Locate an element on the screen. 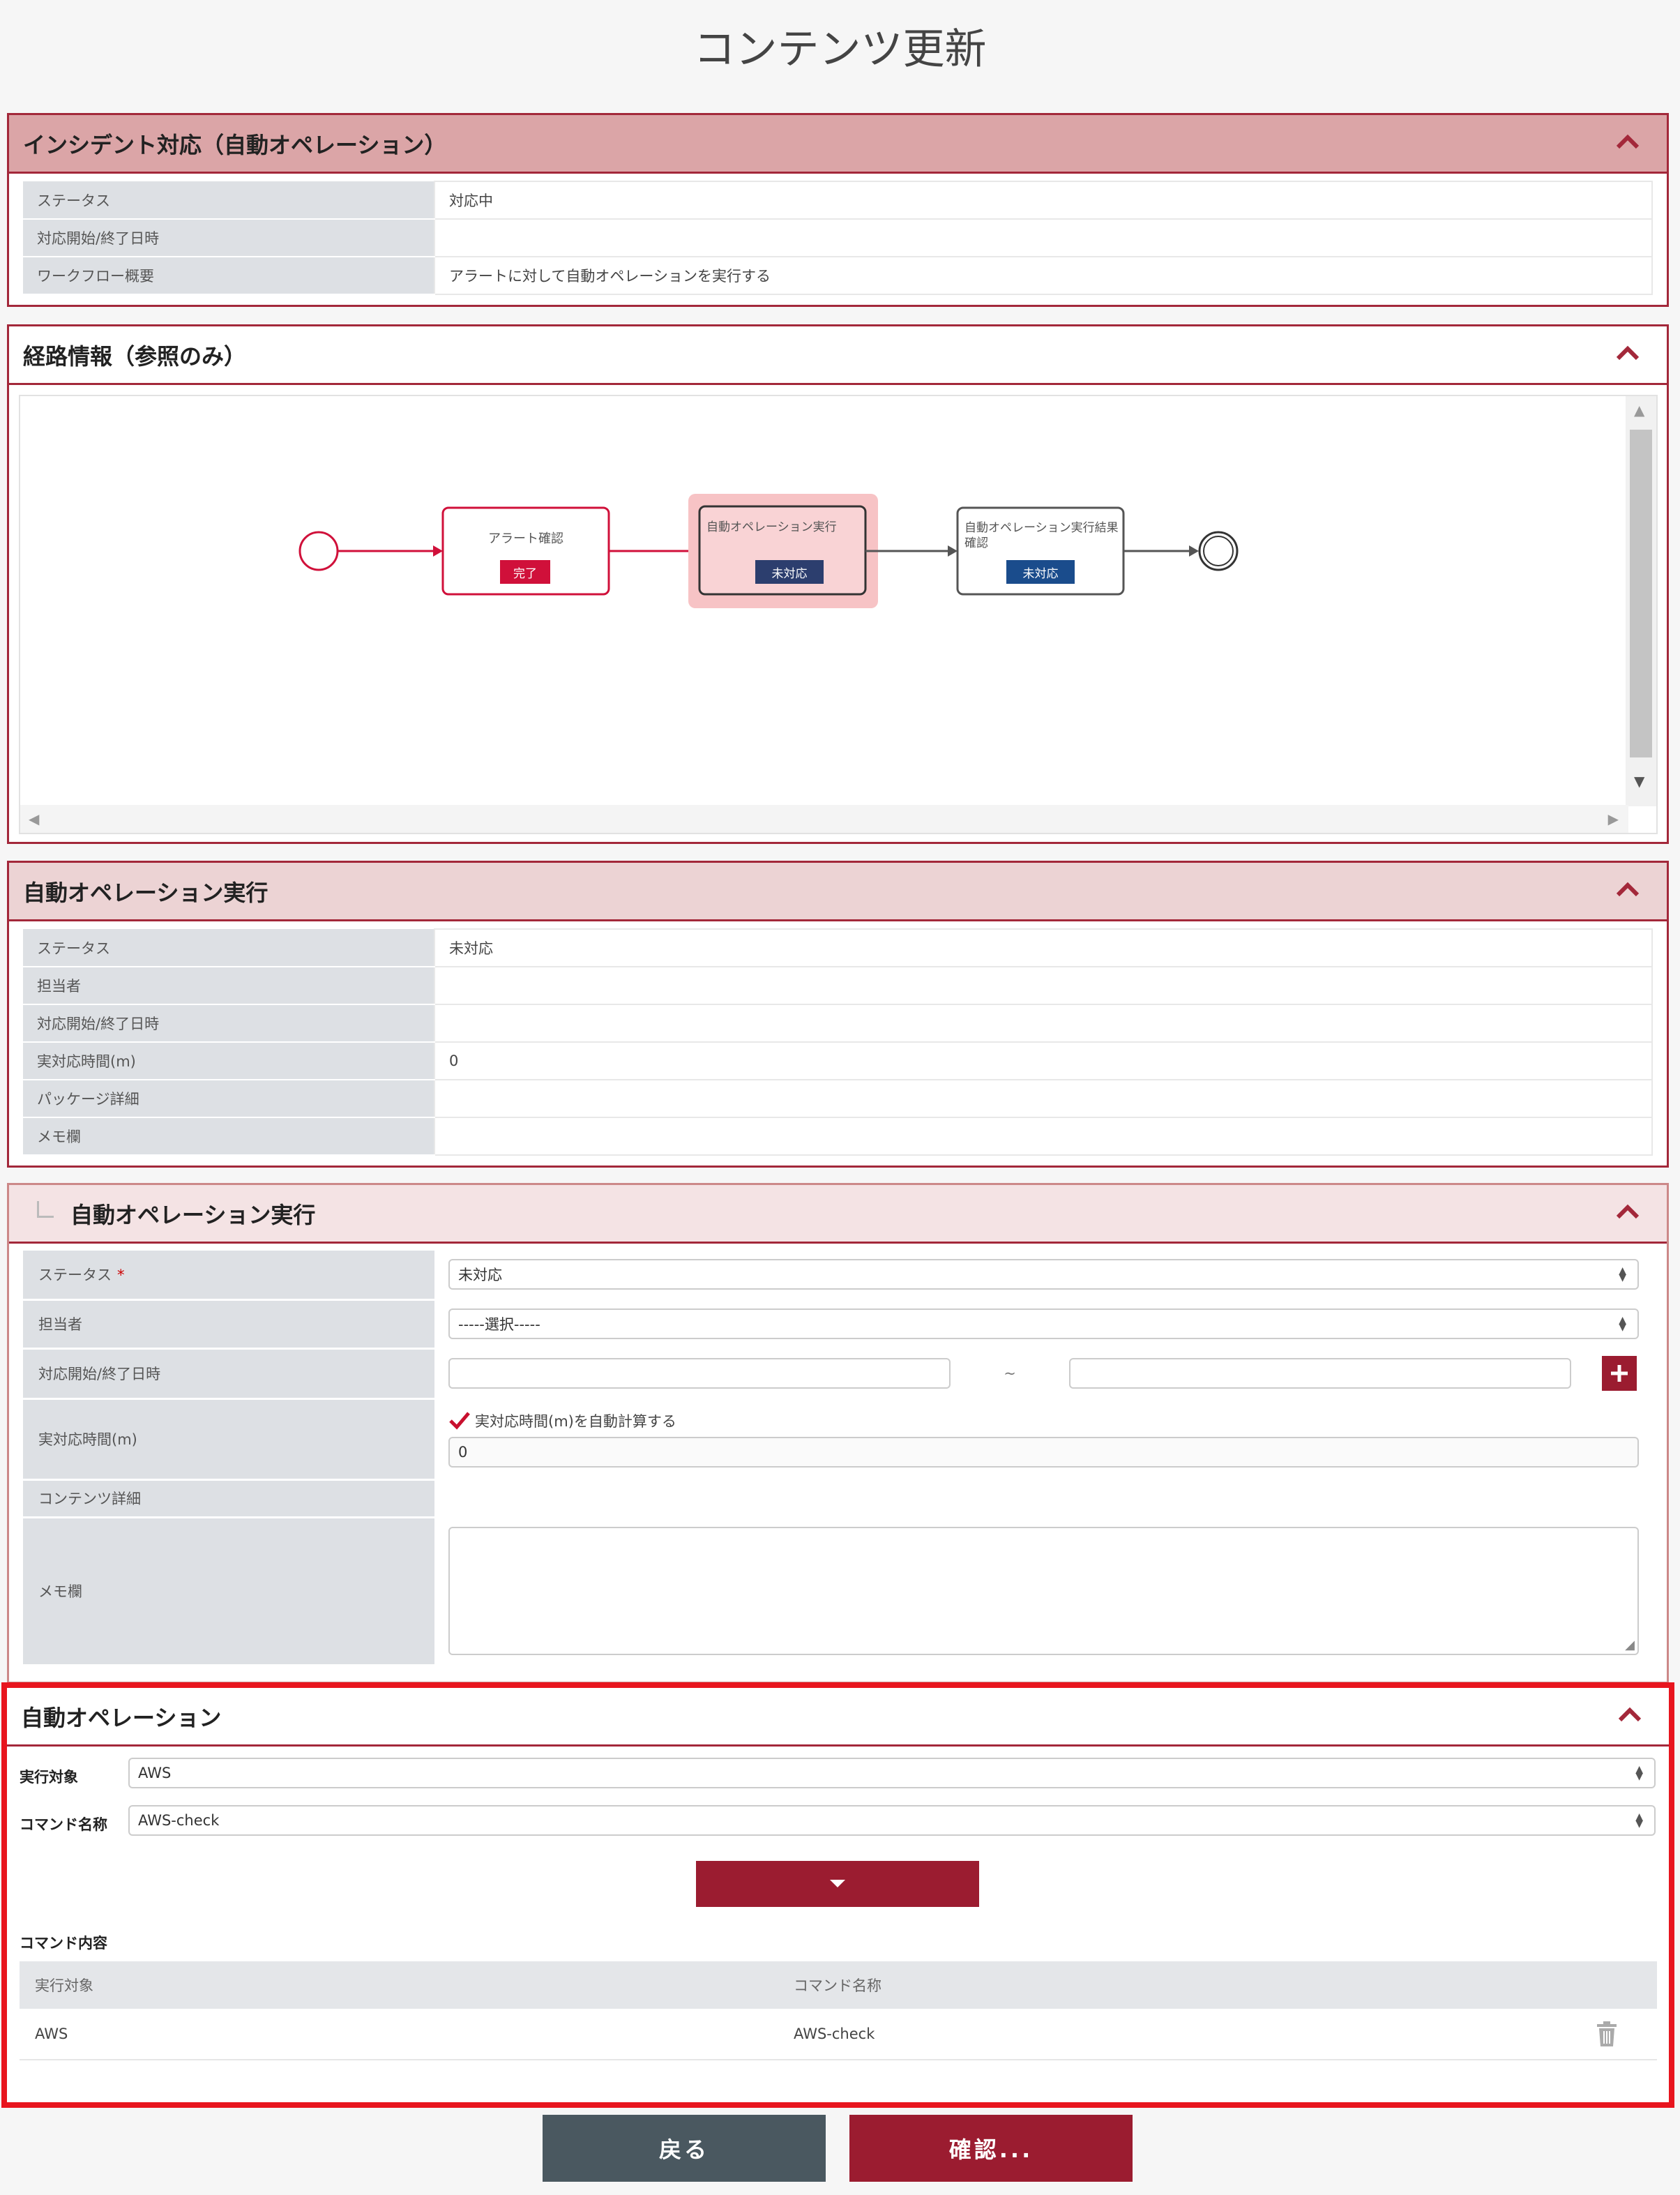 This screenshot has height=2195, width=1680. scroll-right-icon: ▶ is located at coordinates (1614, 818).